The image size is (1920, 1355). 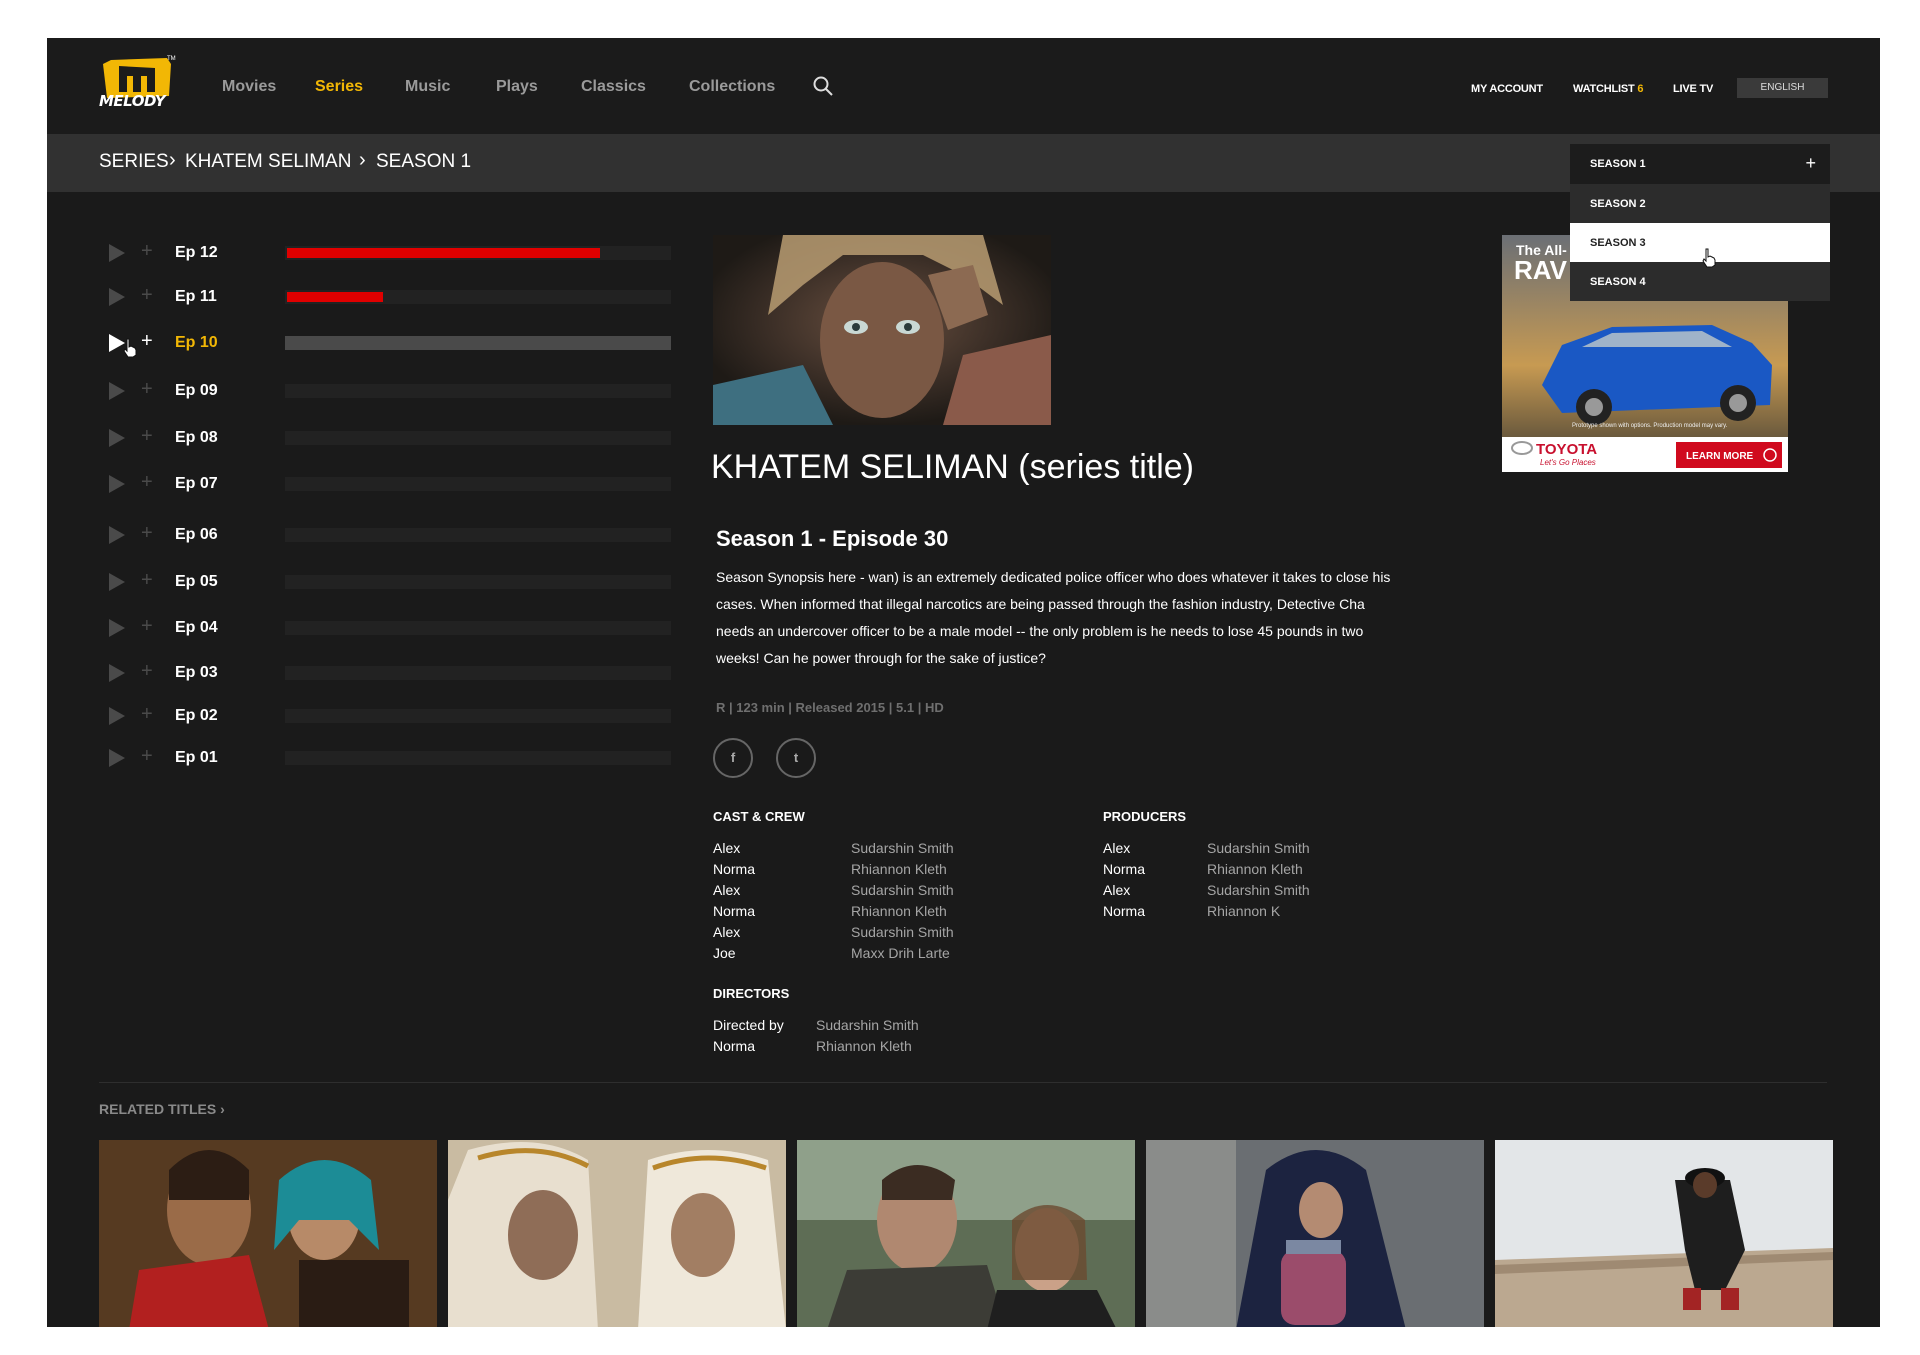 I want to click on episode-row: + Ep 11, so click(x=389, y=296).